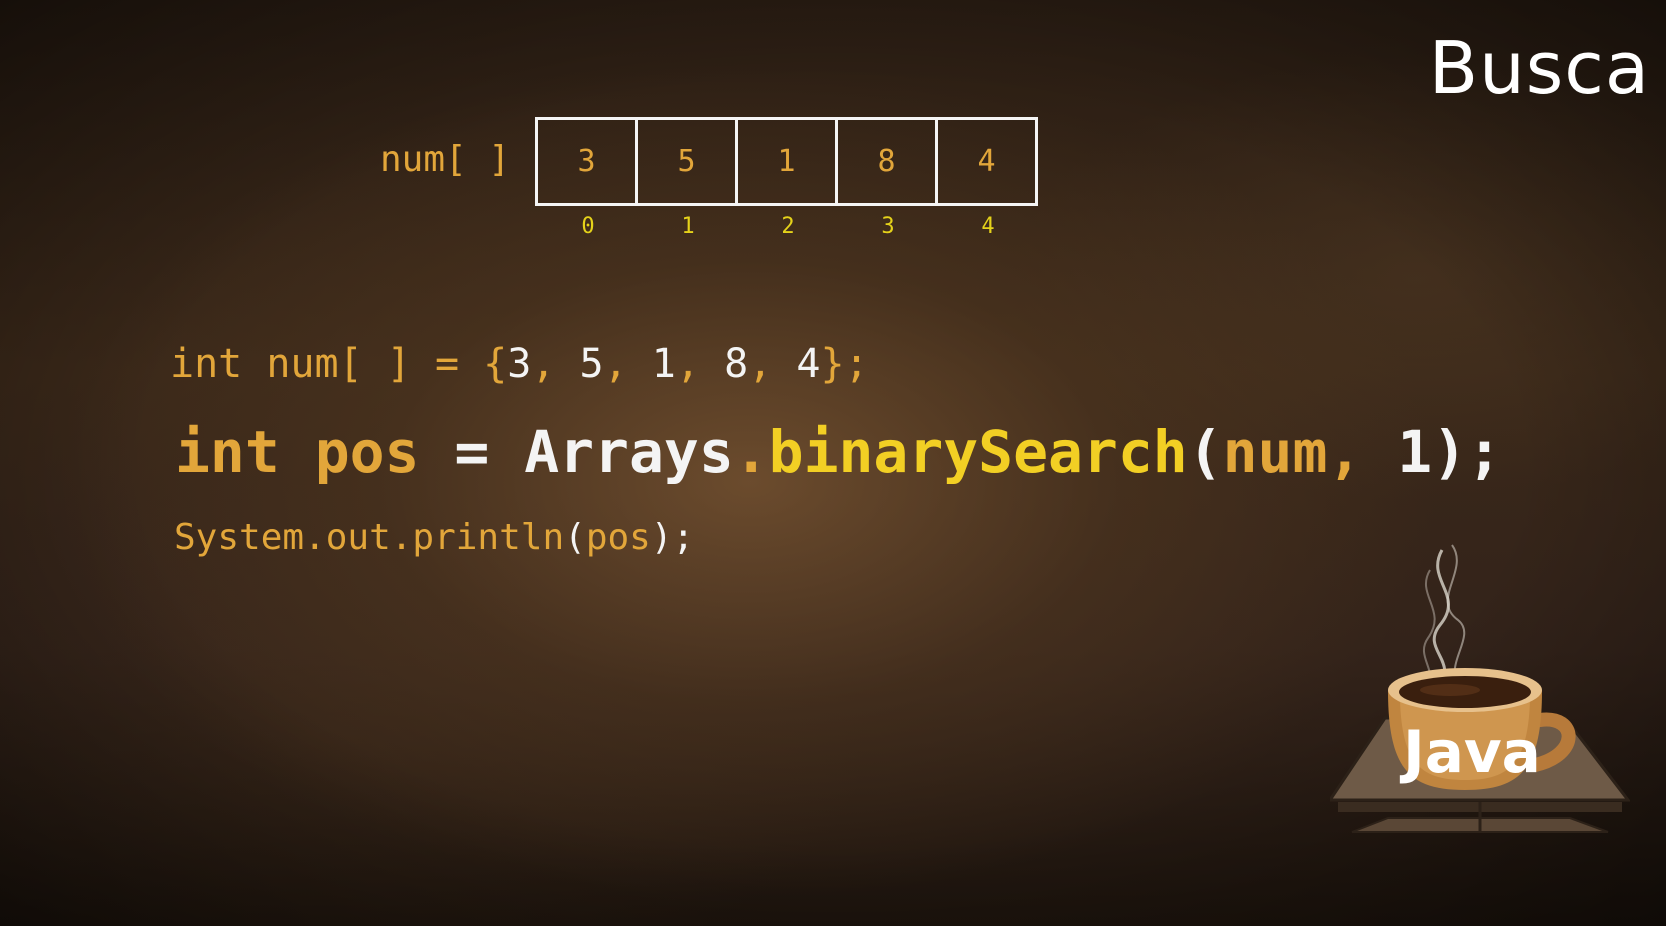 The width and height of the screenshot is (1666, 926). What do you see at coordinates (338, 364) in the screenshot?
I see `code-token: num[ ]` at bounding box center [338, 364].